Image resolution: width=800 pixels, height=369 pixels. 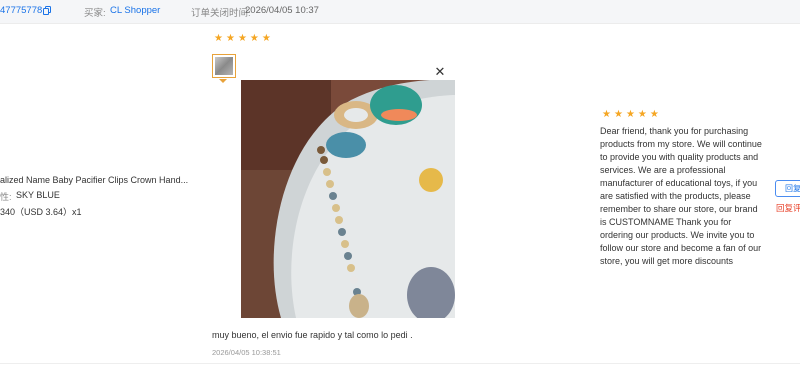 What do you see at coordinates (787, 188) in the screenshot?
I see `reply-button: 回复` at bounding box center [787, 188].